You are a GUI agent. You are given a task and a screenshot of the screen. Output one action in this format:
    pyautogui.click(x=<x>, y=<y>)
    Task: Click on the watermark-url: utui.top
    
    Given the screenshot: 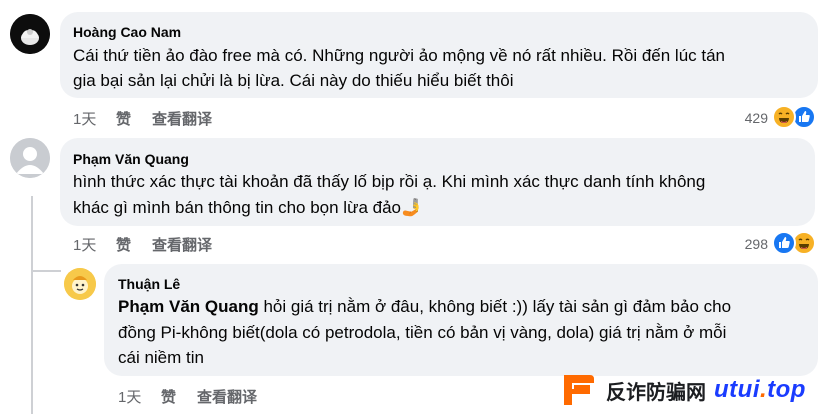 What is the action you would take?
    pyautogui.click(x=760, y=390)
    